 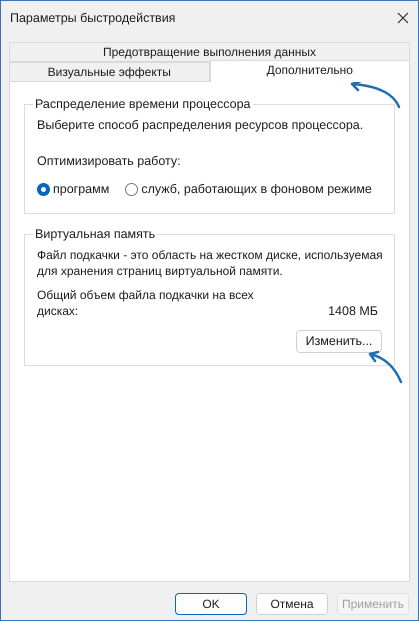 What do you see at coordinates (81, 189) in the screenshot?
I see `radio-label: программ` at bounding box center [81, 189].